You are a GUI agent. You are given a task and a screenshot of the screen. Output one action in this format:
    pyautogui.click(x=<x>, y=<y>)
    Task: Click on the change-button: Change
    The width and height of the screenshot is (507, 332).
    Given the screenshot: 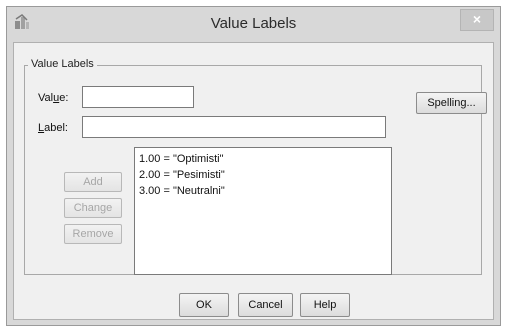 What is the action you would take?
    pyautogui.click(x=93, y=208)
    